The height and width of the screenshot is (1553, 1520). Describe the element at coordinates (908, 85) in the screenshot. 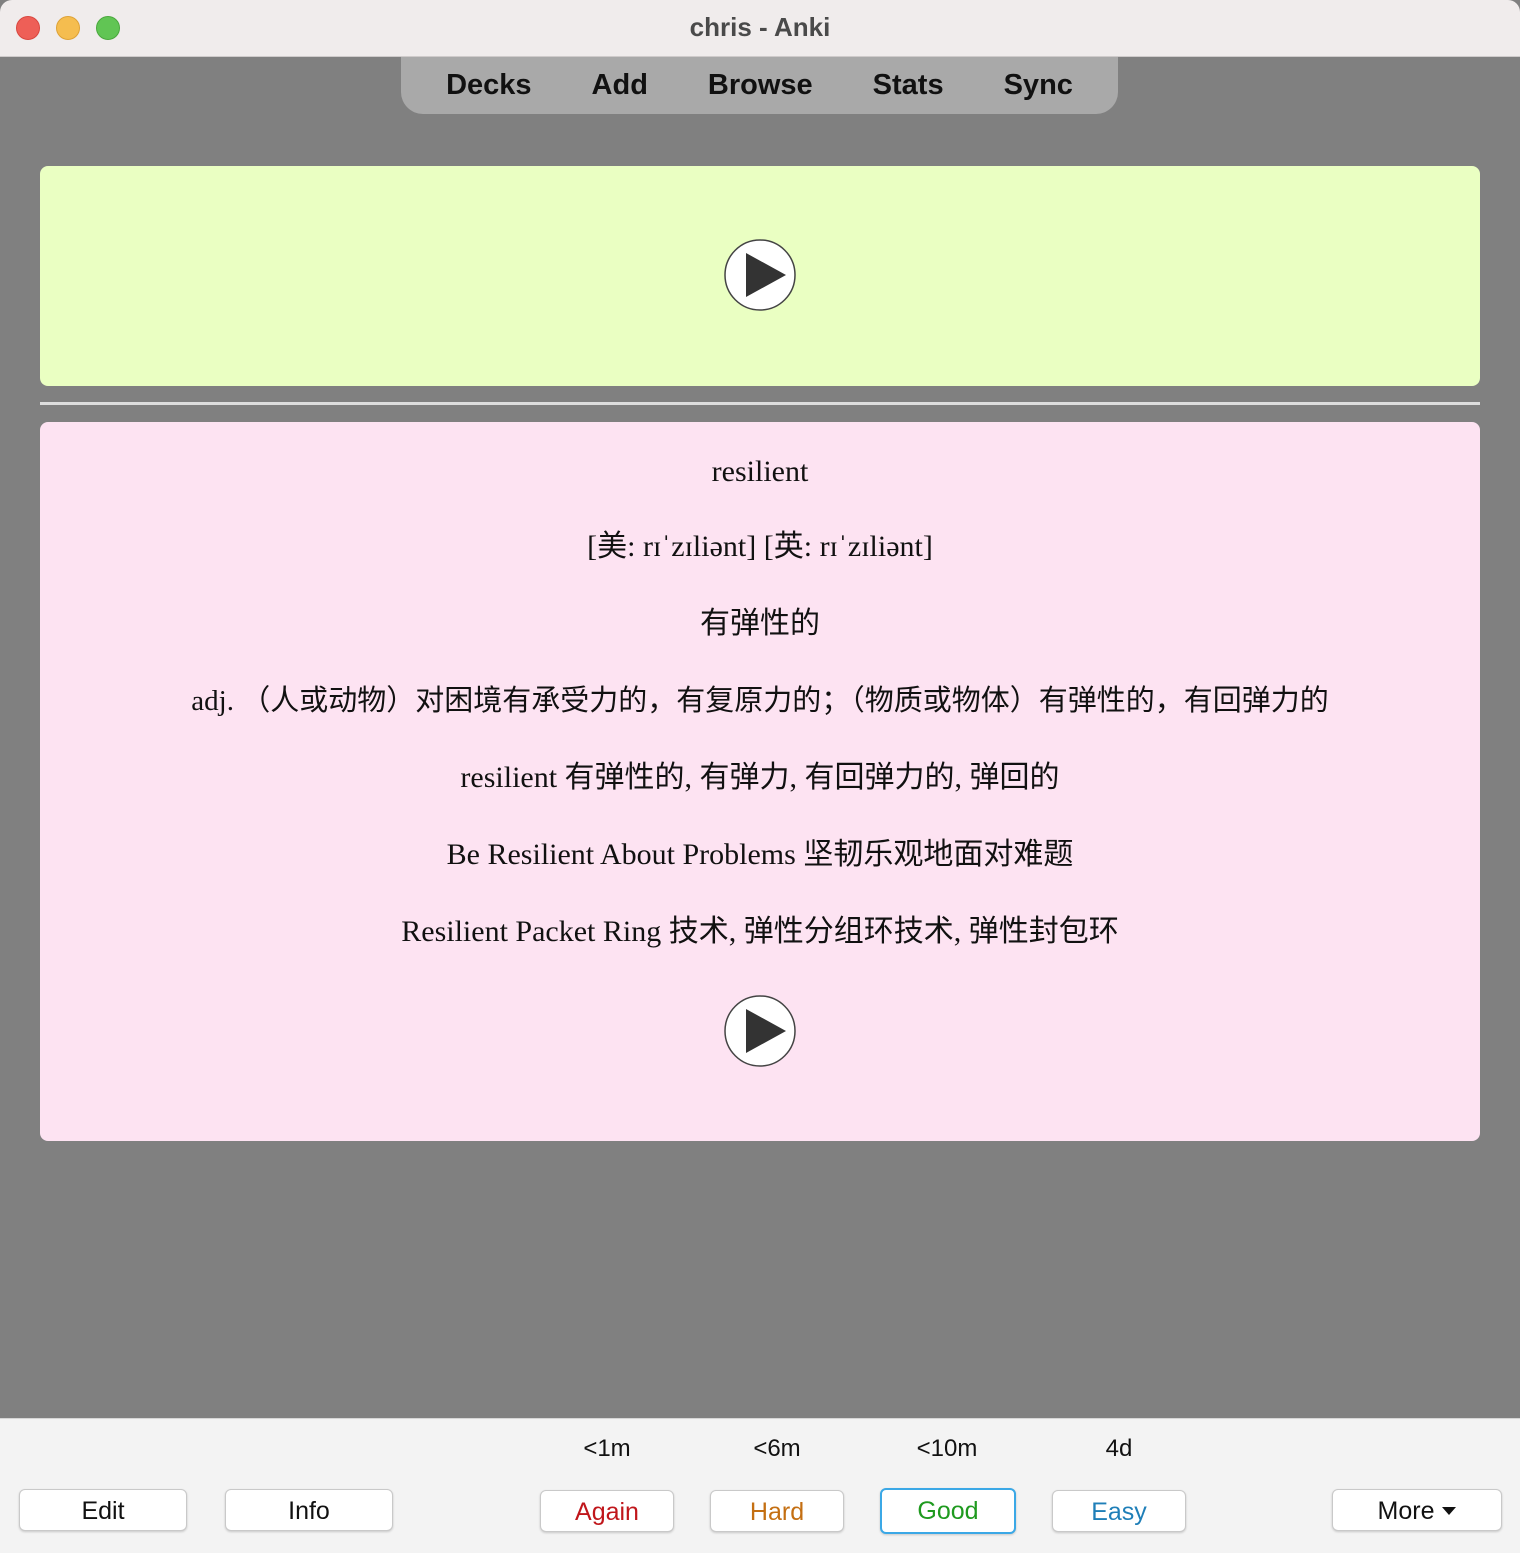

I see `toolbar-stats: Stats` at that location.